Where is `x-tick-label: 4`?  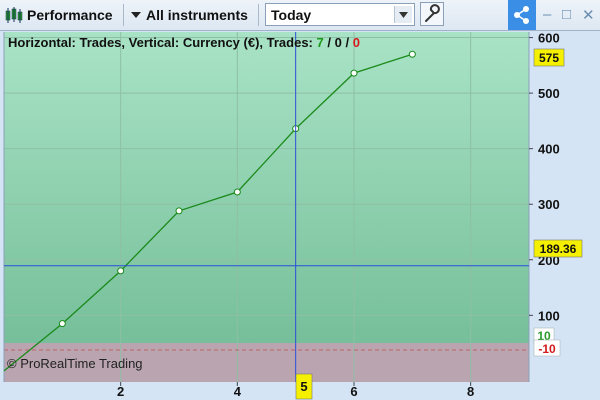 x-tick-label: 4 is located at coordinates (238, 391).